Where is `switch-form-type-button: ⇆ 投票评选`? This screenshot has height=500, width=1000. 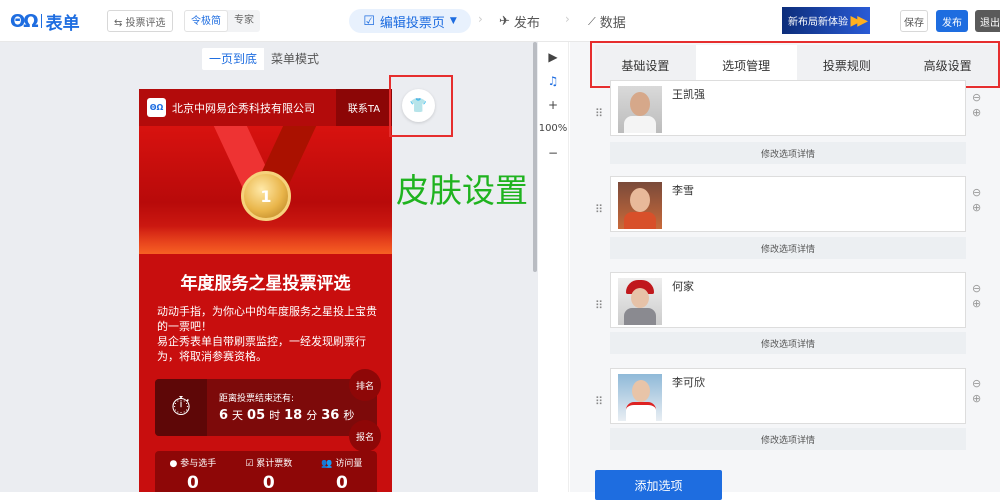
switch-form-type-button: ⇆ 投票评选 is located at coordinates (140, 21).